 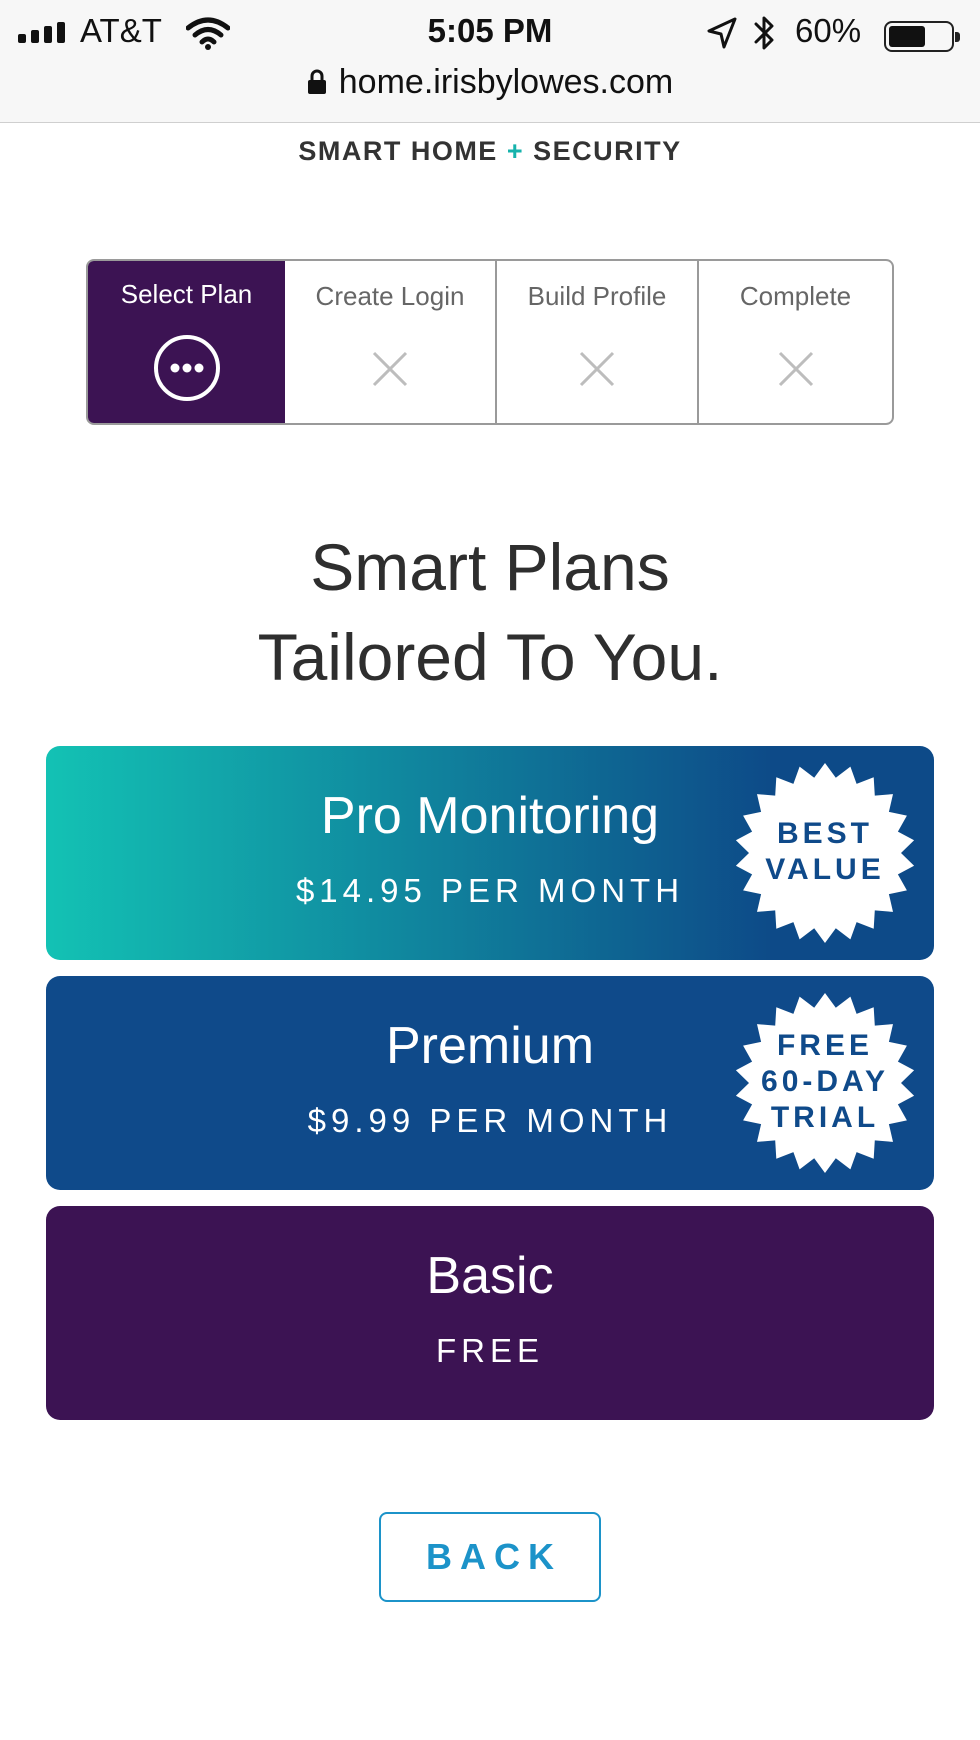 What do you see at coordinates (490, 1313) in the screenshot?
I see `plan-card-basic: Basic FREE` at bounding box center [490, 1313].